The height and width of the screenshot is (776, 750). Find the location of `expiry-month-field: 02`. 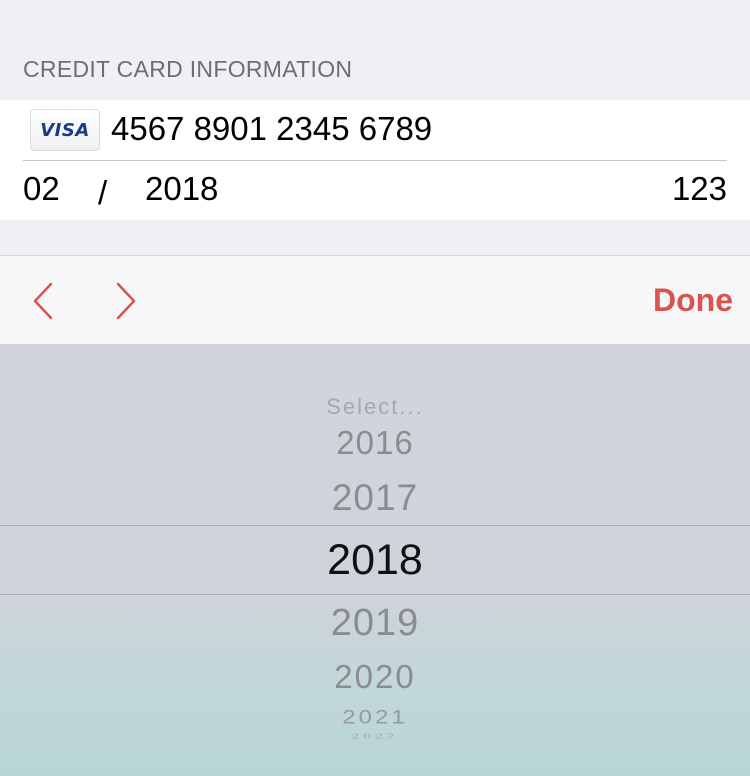

expiry-month-field: 02 is located at coordinates (41, 189).